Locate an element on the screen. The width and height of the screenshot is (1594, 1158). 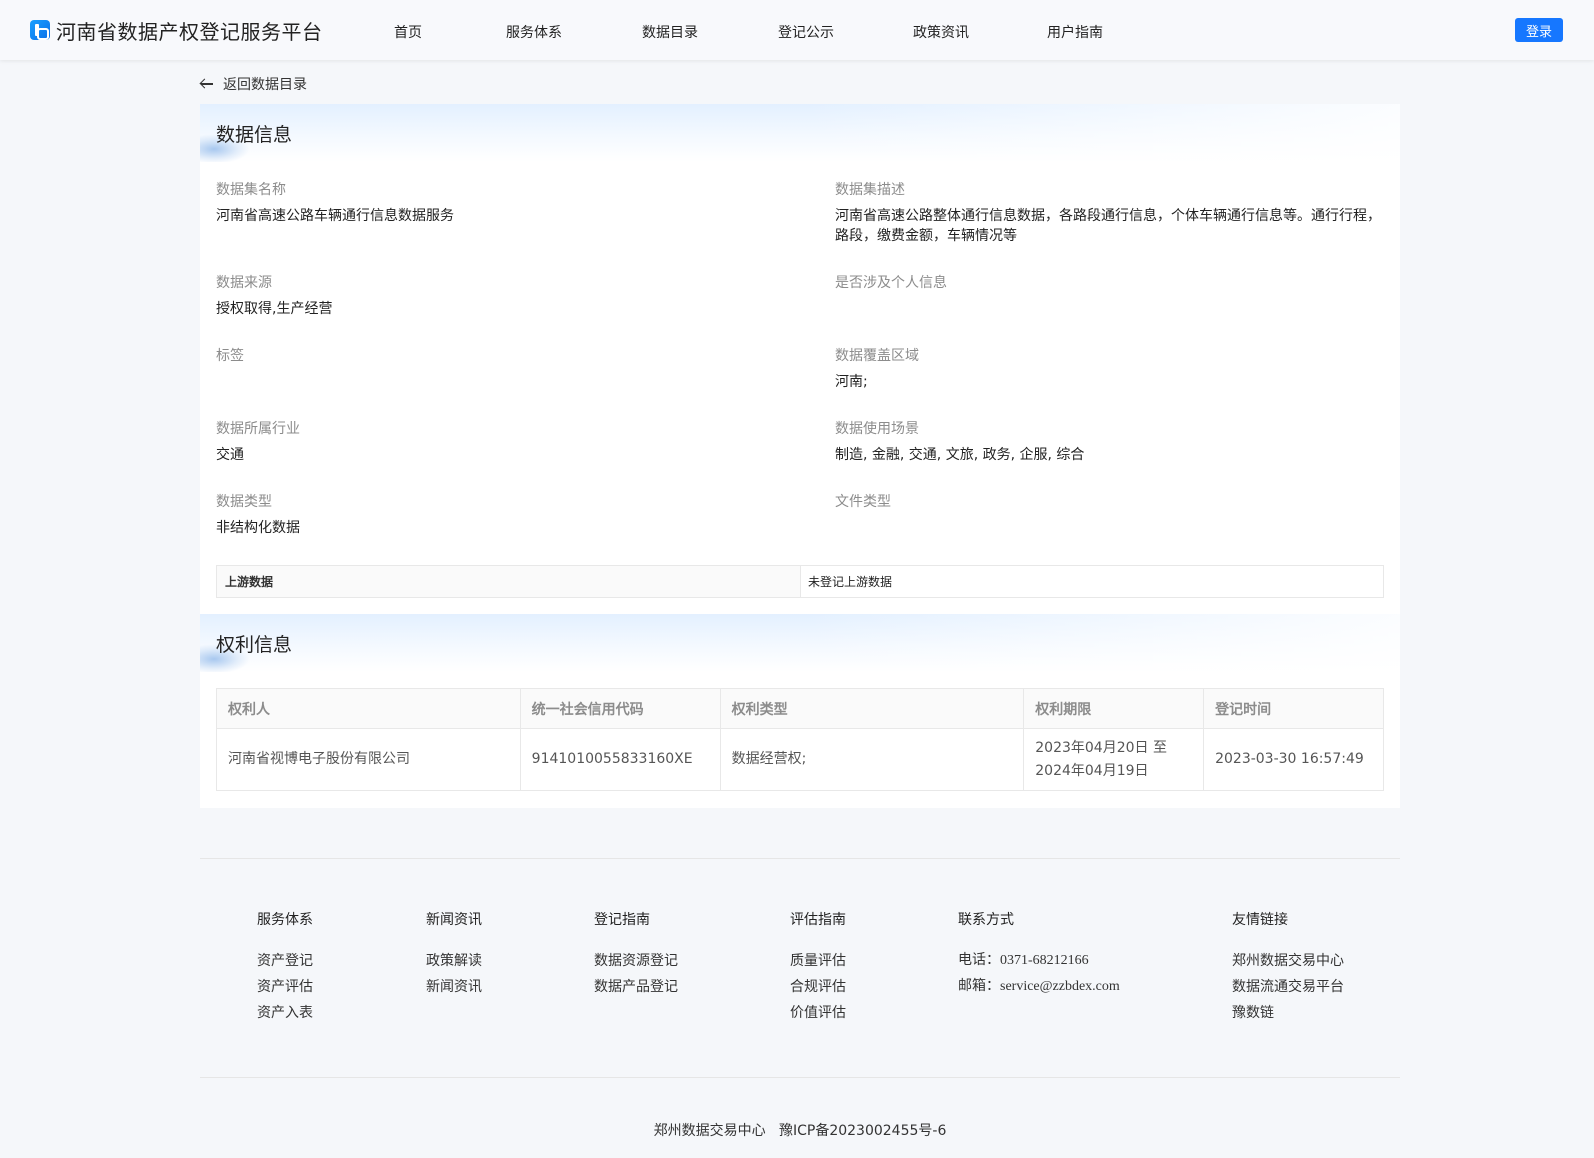
field-label: 数据覆盖区域 is located at coordinates (877, 356).